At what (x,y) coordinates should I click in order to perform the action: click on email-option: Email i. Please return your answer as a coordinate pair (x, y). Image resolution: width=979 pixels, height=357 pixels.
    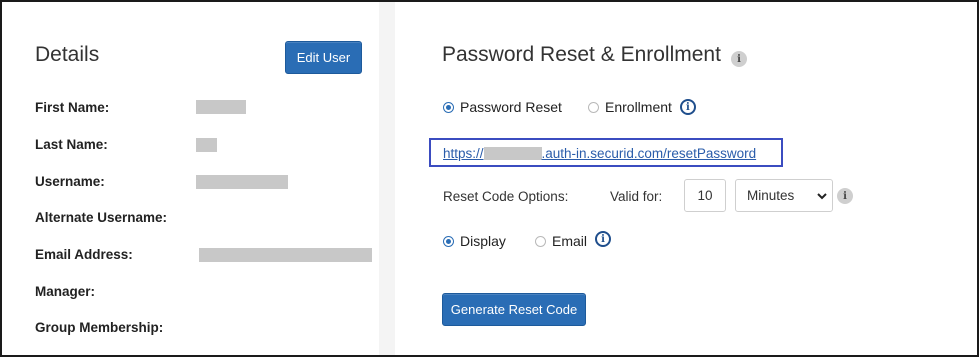
    Looking at the image, I should click on (573, 240).